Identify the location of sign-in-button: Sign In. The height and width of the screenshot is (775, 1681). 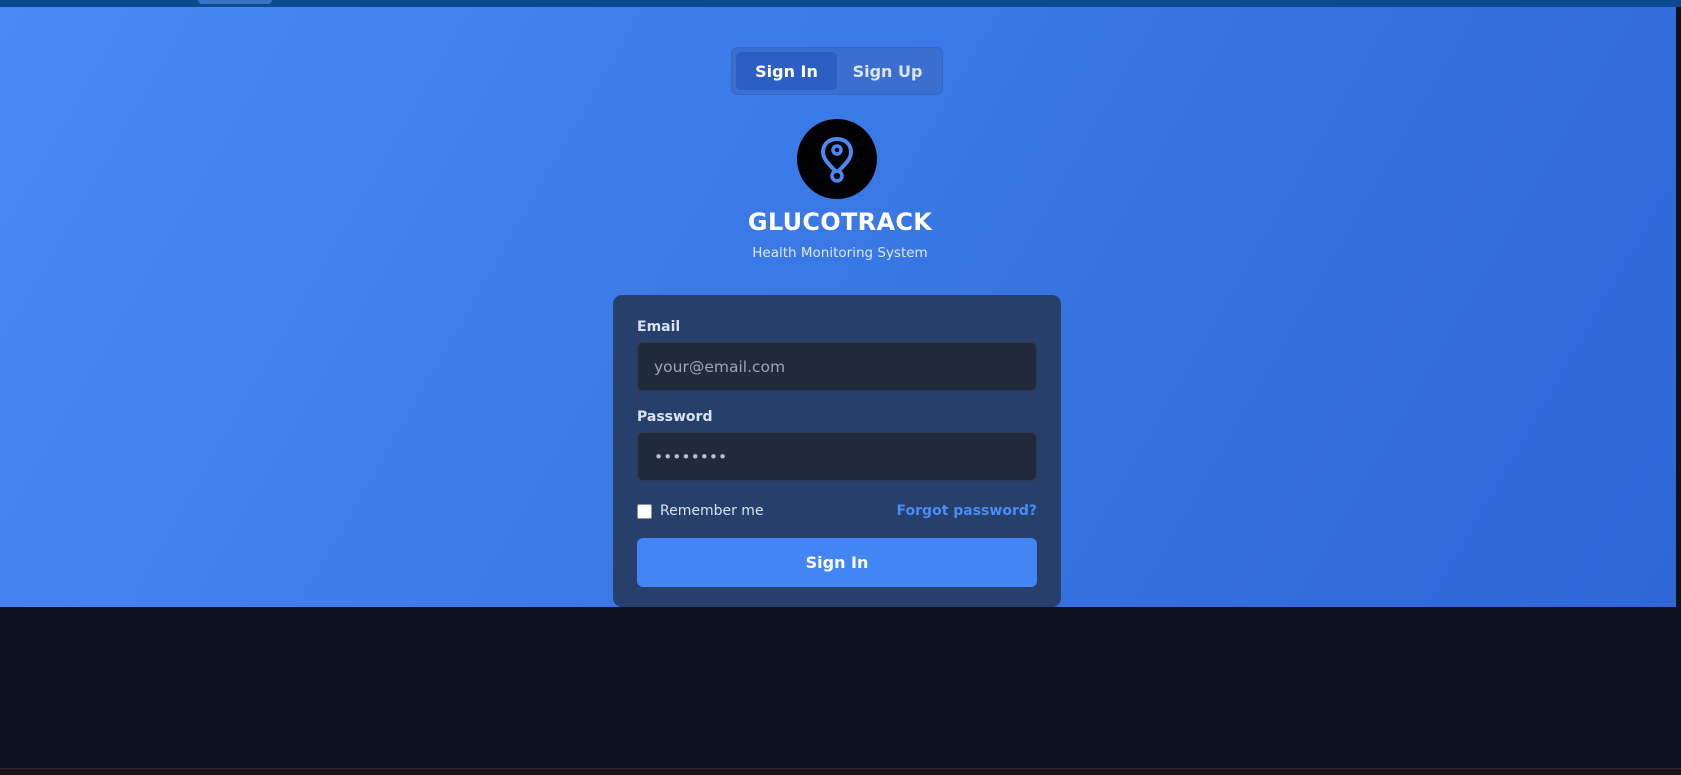
(837, 562).